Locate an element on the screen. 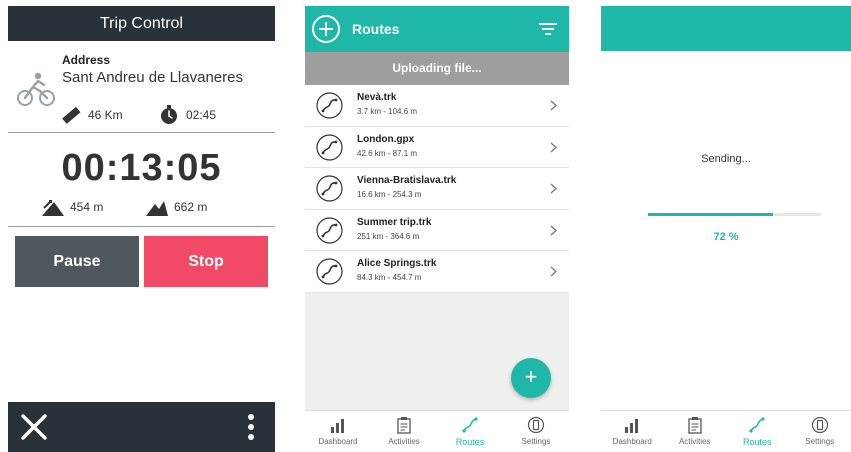 Image resolution: width=851 pixels, height=452 pixels. route-name: London.gpx is located at coordinates (386, 139).